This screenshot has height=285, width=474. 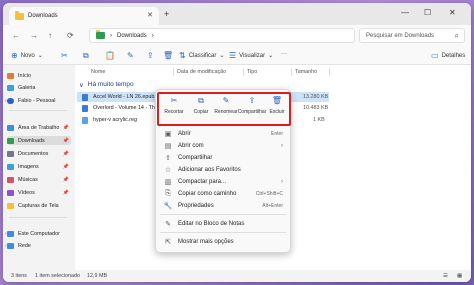 What do you see at coordinates (252, 112) in the screenshot?
I see `share-action-label: Compartilhar` at bounding box center [252, 112].